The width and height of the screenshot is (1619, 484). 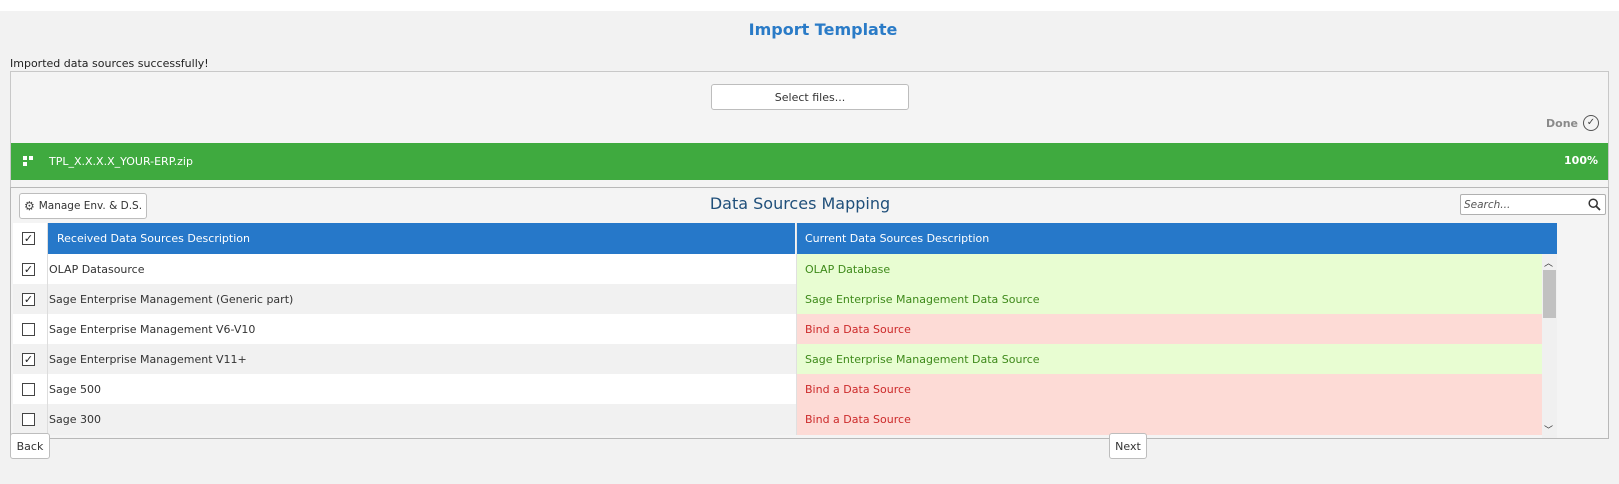 What do you see at coordinates (1581, 160) in the screenshot?
I see `upload-progress-percent: 100%` at bounding box center [1581, 160].